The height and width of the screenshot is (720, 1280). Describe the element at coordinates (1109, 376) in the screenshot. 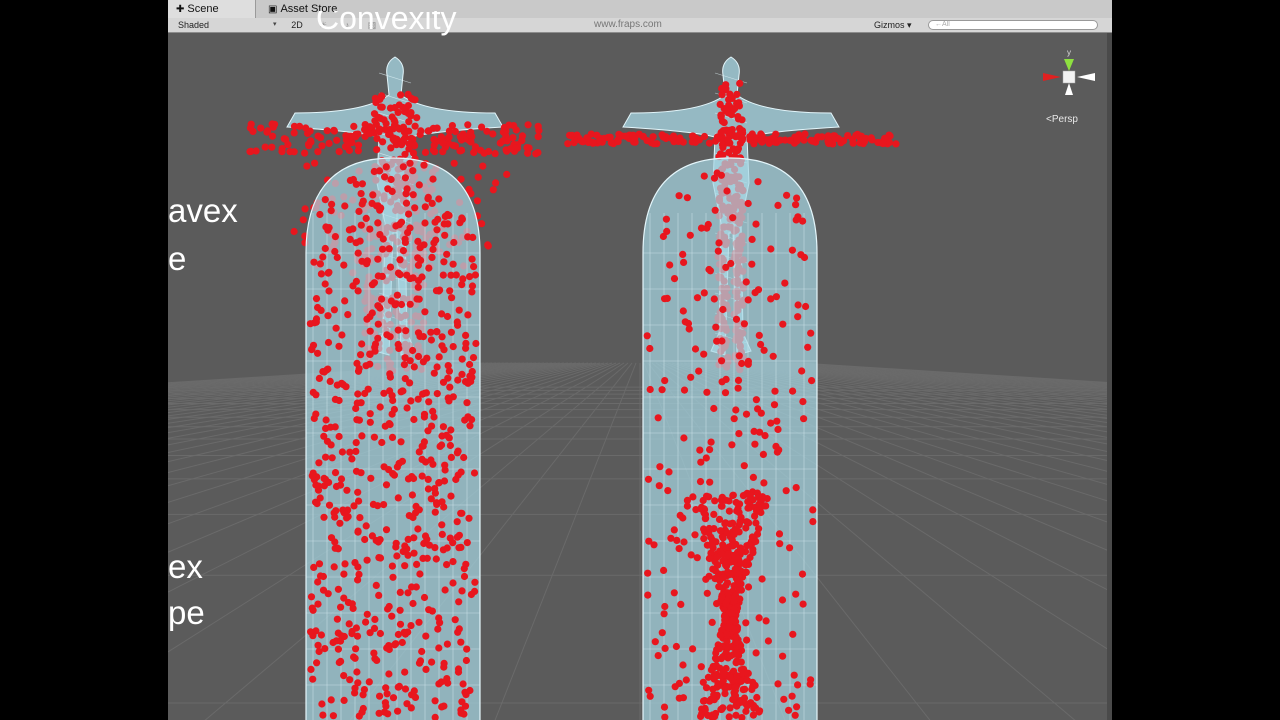

I see `scene-scrollbar` at that location.